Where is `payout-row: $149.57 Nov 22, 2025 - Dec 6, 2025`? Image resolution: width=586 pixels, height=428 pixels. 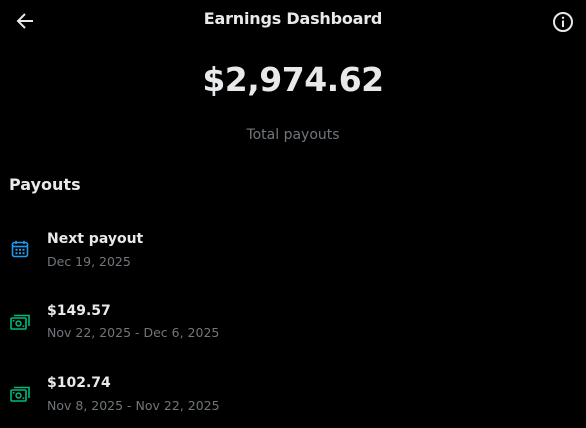
payout-row: $149.57 Nov 22, 2025 - Dec 6, 2025 is located at coordinates (293, 328).